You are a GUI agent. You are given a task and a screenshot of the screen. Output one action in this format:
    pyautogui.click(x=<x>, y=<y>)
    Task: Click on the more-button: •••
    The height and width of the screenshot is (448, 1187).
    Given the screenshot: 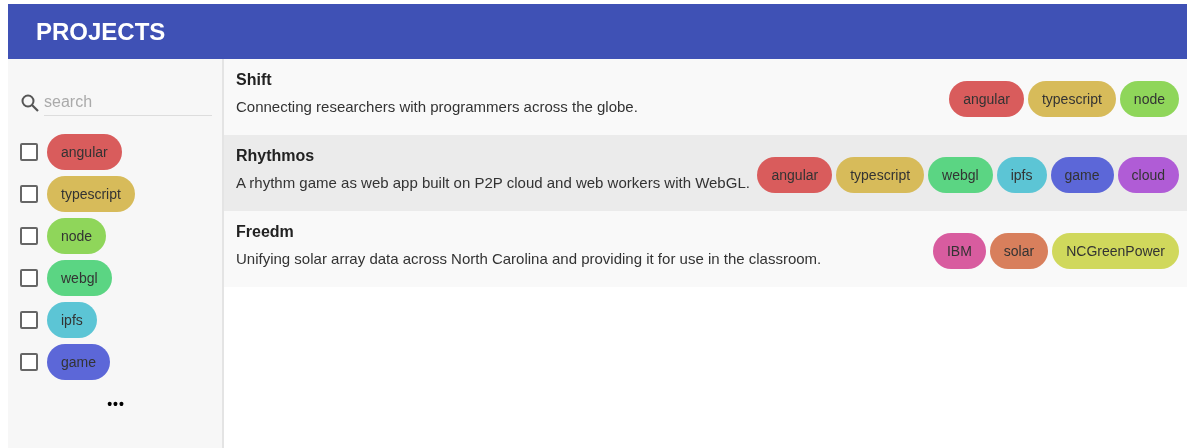 What is the action you would take?
    pyautogui.click(x=116, y=404)
    